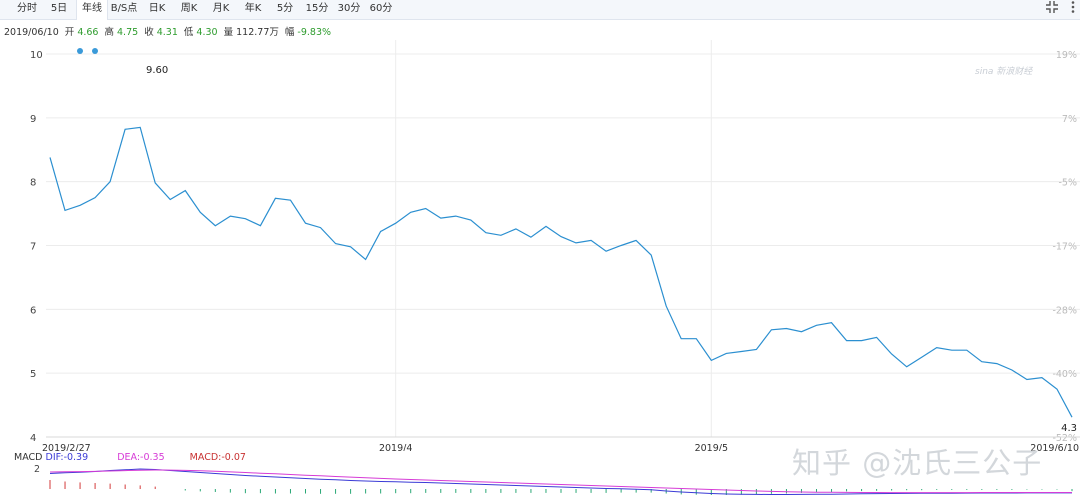 This screenshot has width=1080, height=501. Describe the element at coordinates (188, 32) in the screenshot. I see `low-label: 低` at that location.